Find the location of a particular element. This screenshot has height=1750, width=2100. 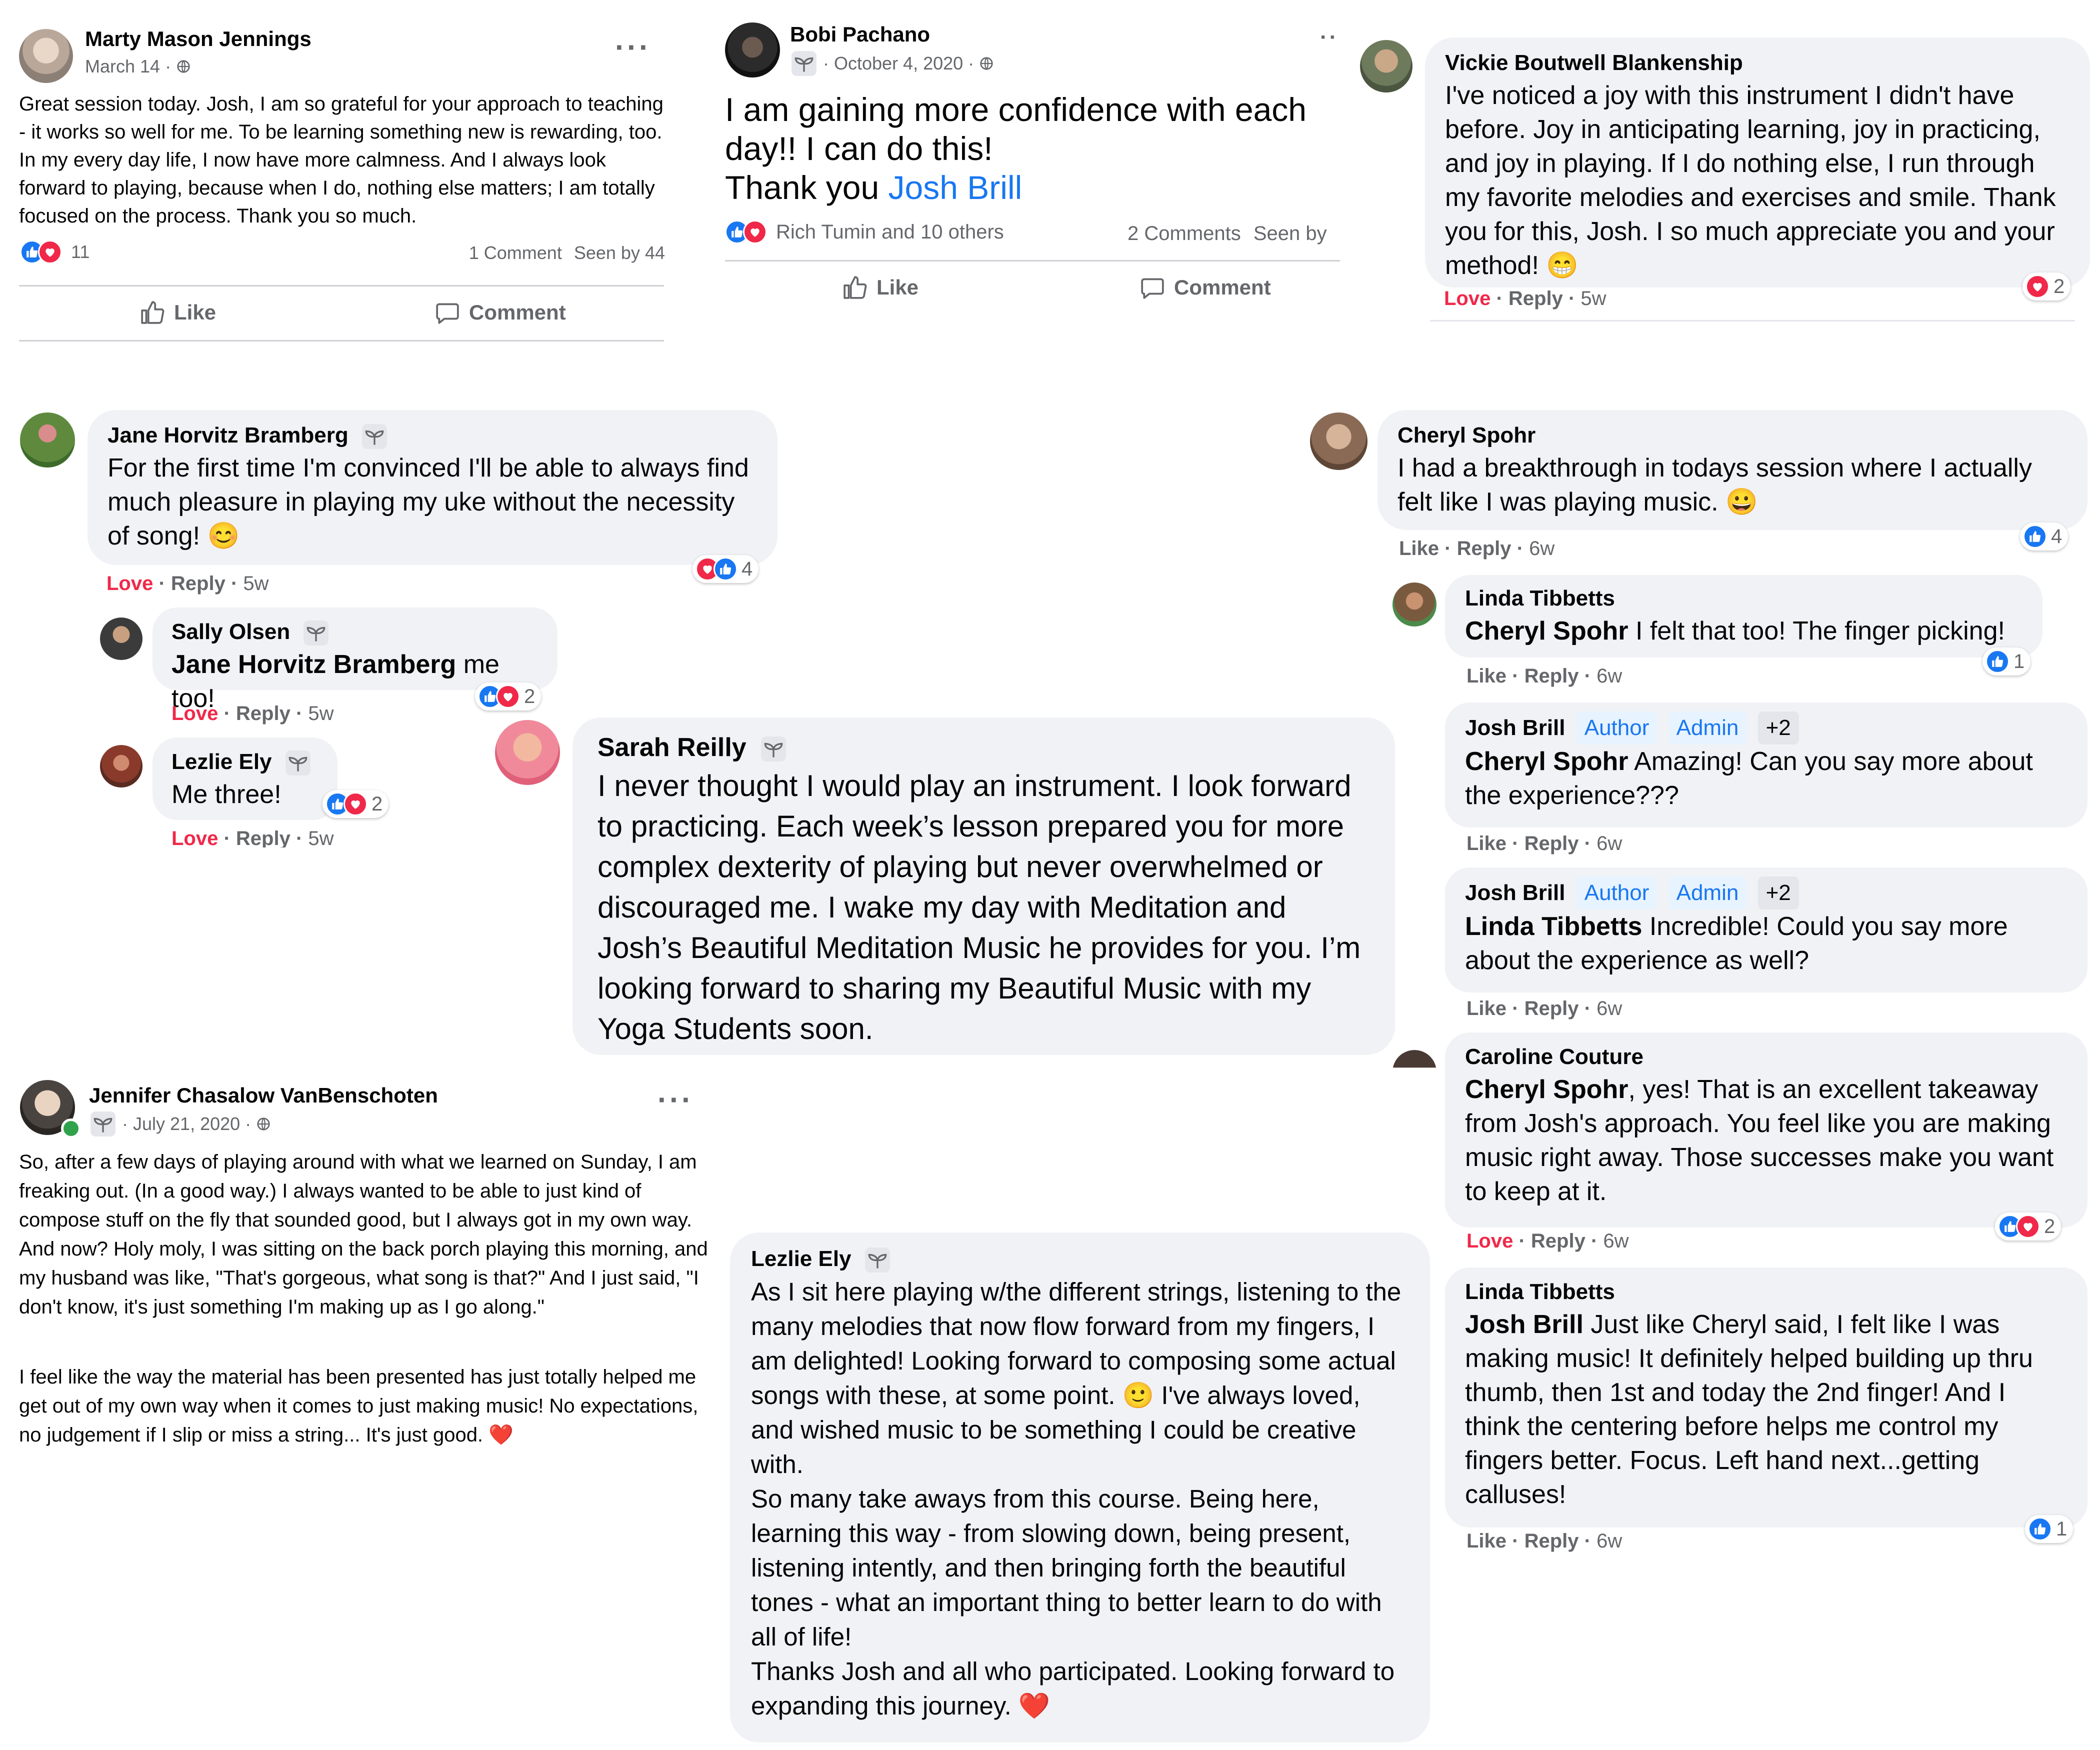

comment-count: 1 Comment is located at coordinates (515, 252).